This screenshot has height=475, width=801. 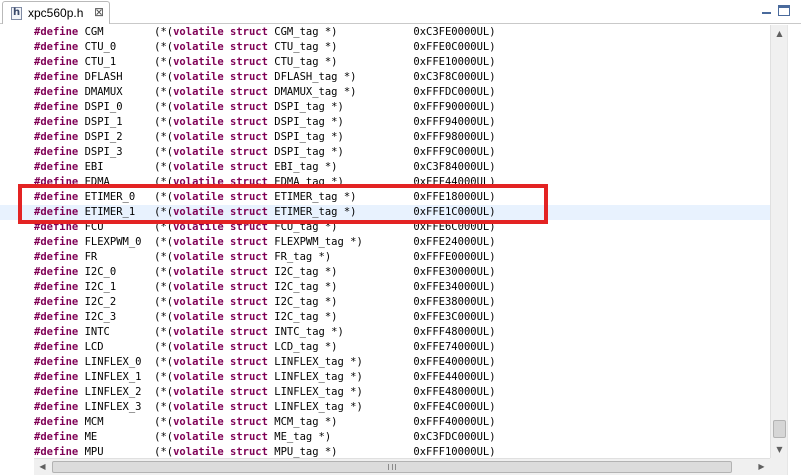 I want to click on address-value: 0xFFF44000UL, so click(x=451, y=182).